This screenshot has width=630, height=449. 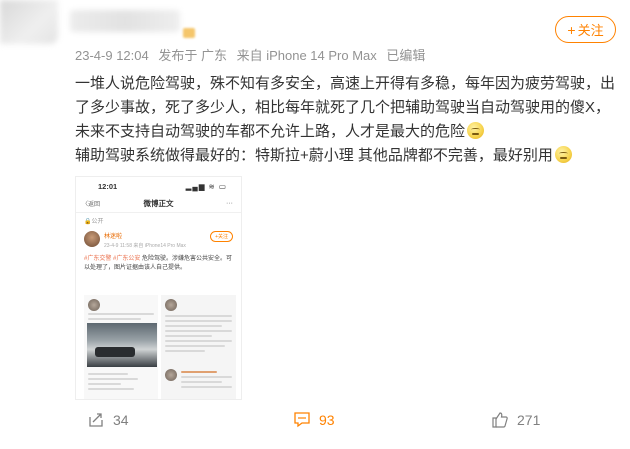 What do you see at coordinates (158, 186) in the screenshot?
I see `phone-status-bar: 12:01 ▂▄▆ ≋ ▭` at bounding box center [158, 186].